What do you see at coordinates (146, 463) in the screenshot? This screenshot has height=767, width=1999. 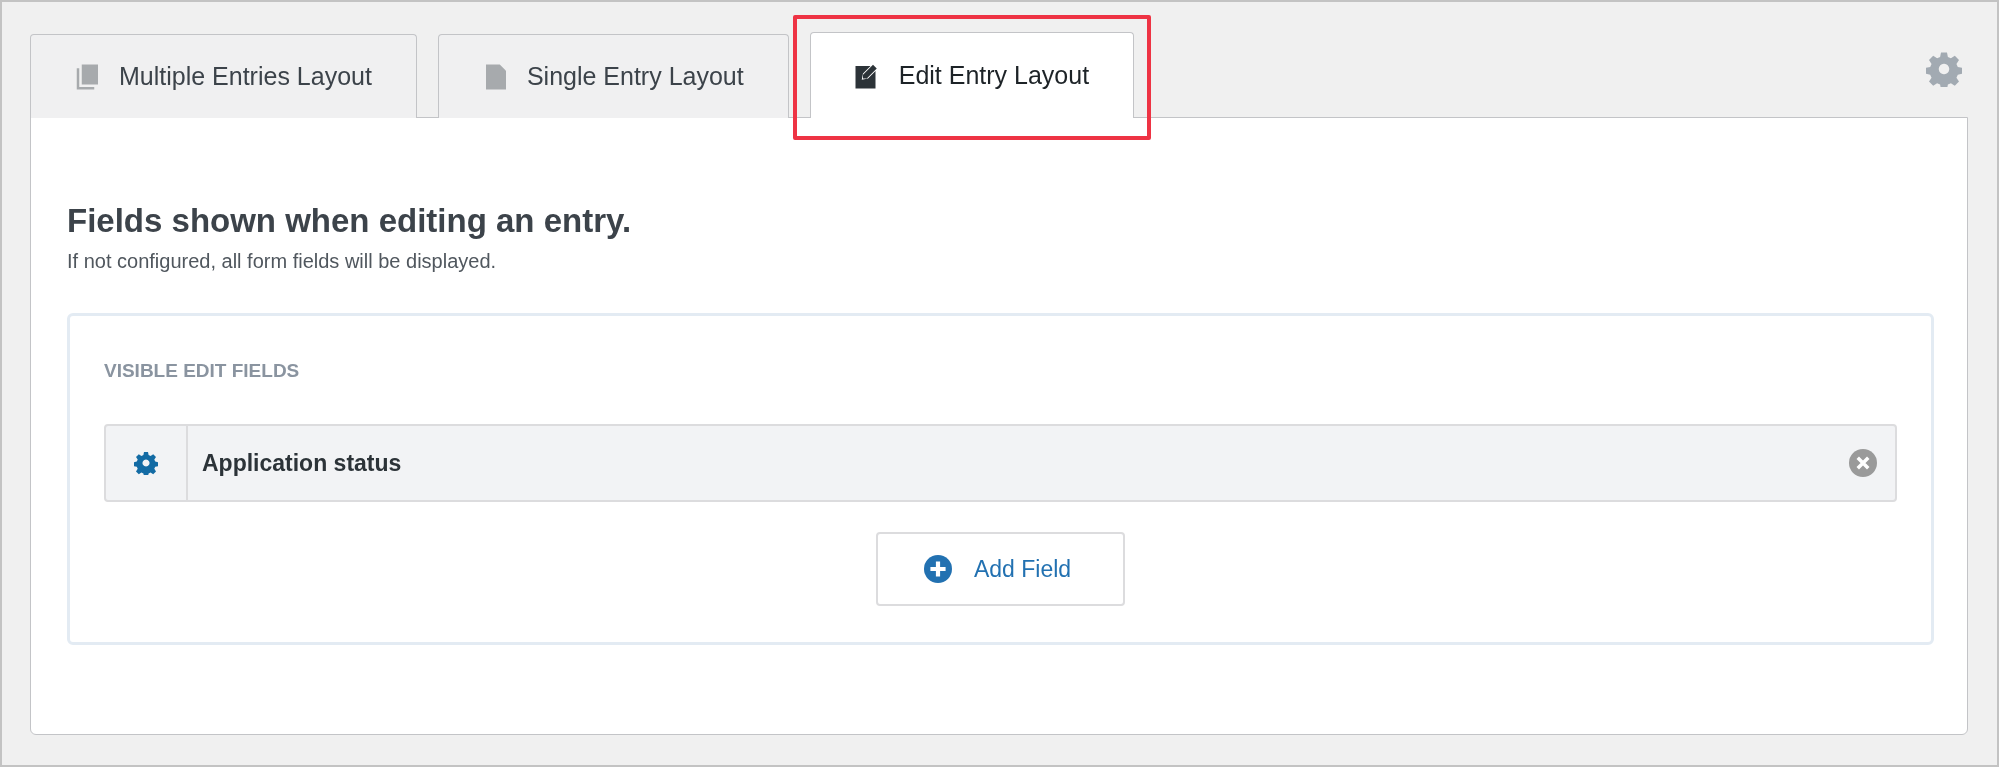 I see `settings-icon` at bounding box center [146, 463].